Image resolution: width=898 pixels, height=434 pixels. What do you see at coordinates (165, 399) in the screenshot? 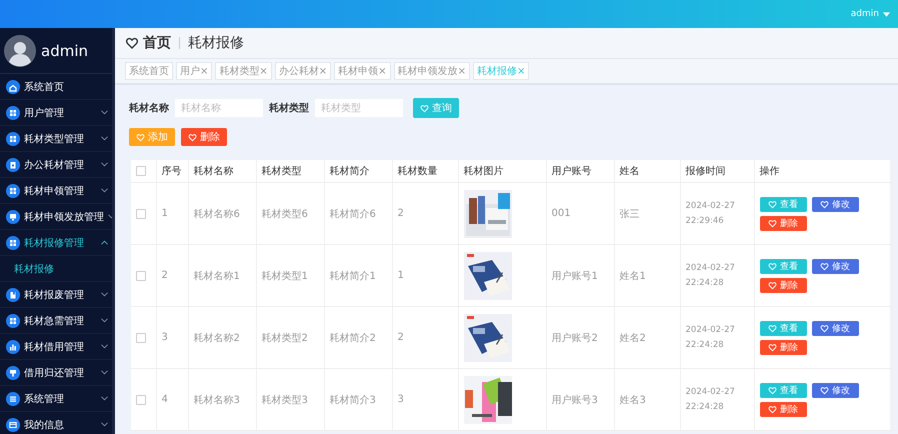
I see `table-cell: 4` at bounding box center [165, 399].